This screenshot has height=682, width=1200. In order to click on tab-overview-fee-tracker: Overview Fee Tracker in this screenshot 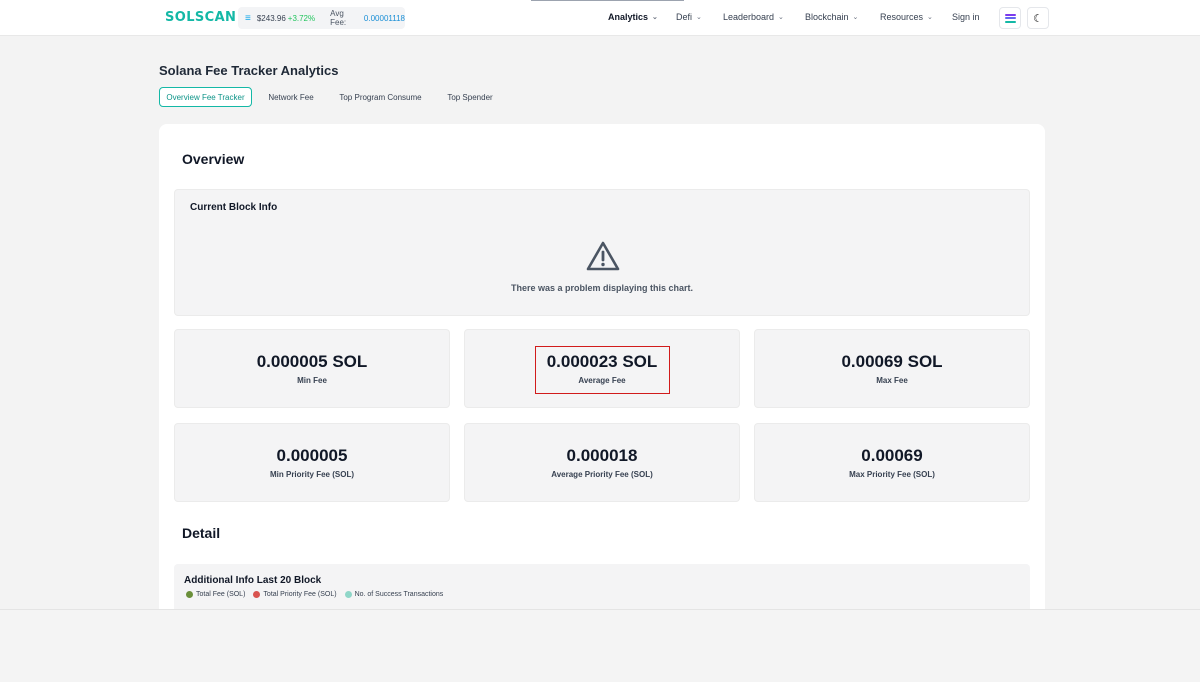, I will do `click(205, 97)`.